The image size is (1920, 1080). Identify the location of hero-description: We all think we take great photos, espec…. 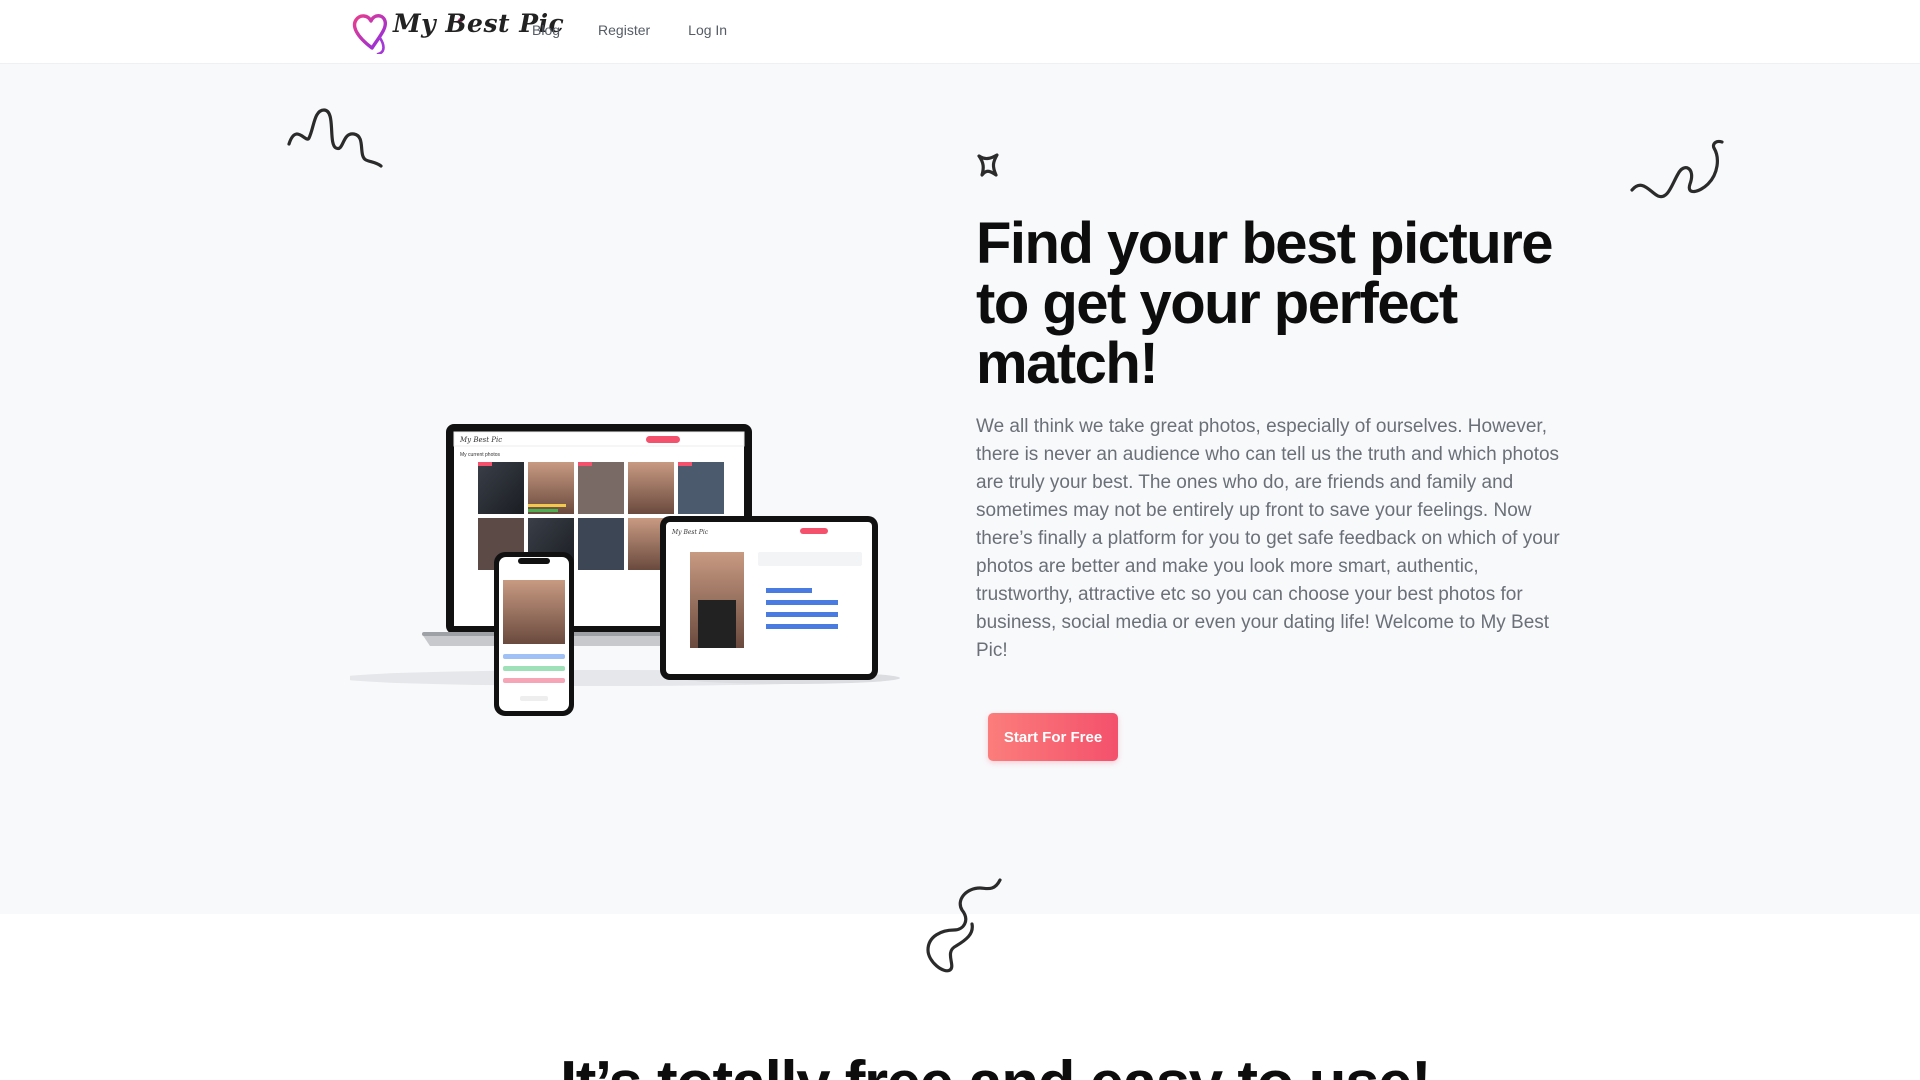
(1268, 538).